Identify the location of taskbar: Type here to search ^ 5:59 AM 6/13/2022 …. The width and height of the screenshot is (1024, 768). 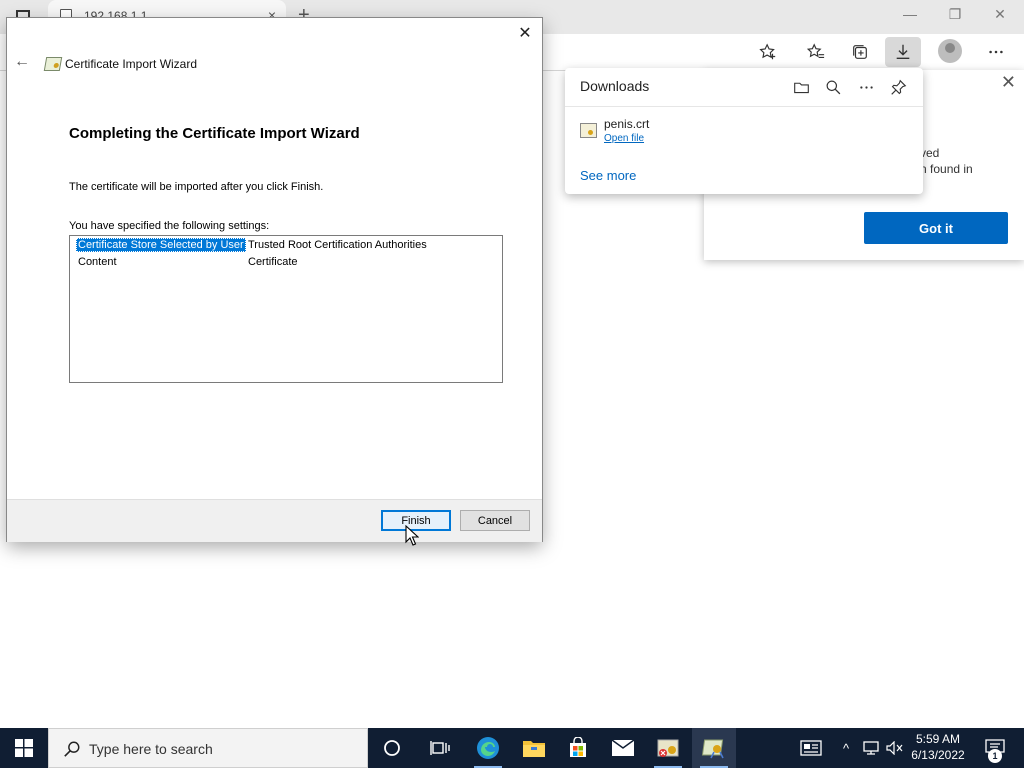
(512, 748).